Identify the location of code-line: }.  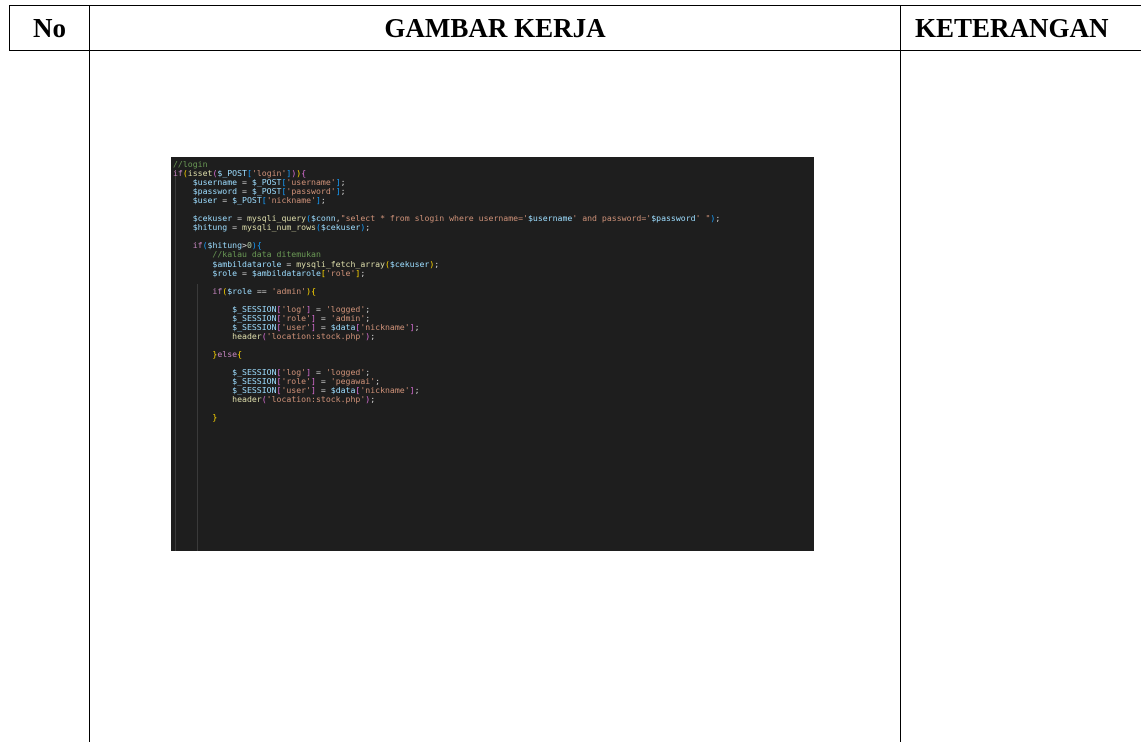
(493, 417).